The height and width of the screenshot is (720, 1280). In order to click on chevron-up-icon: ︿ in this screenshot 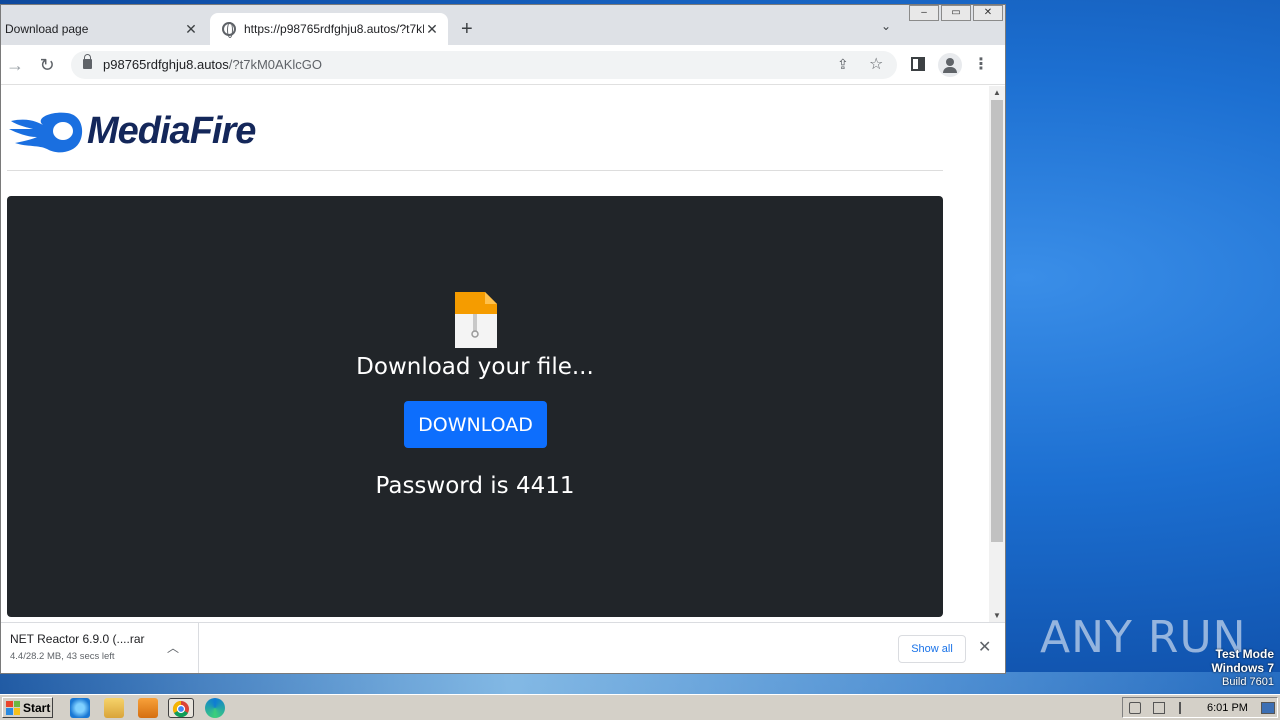, I will do `click(173, 647)`.